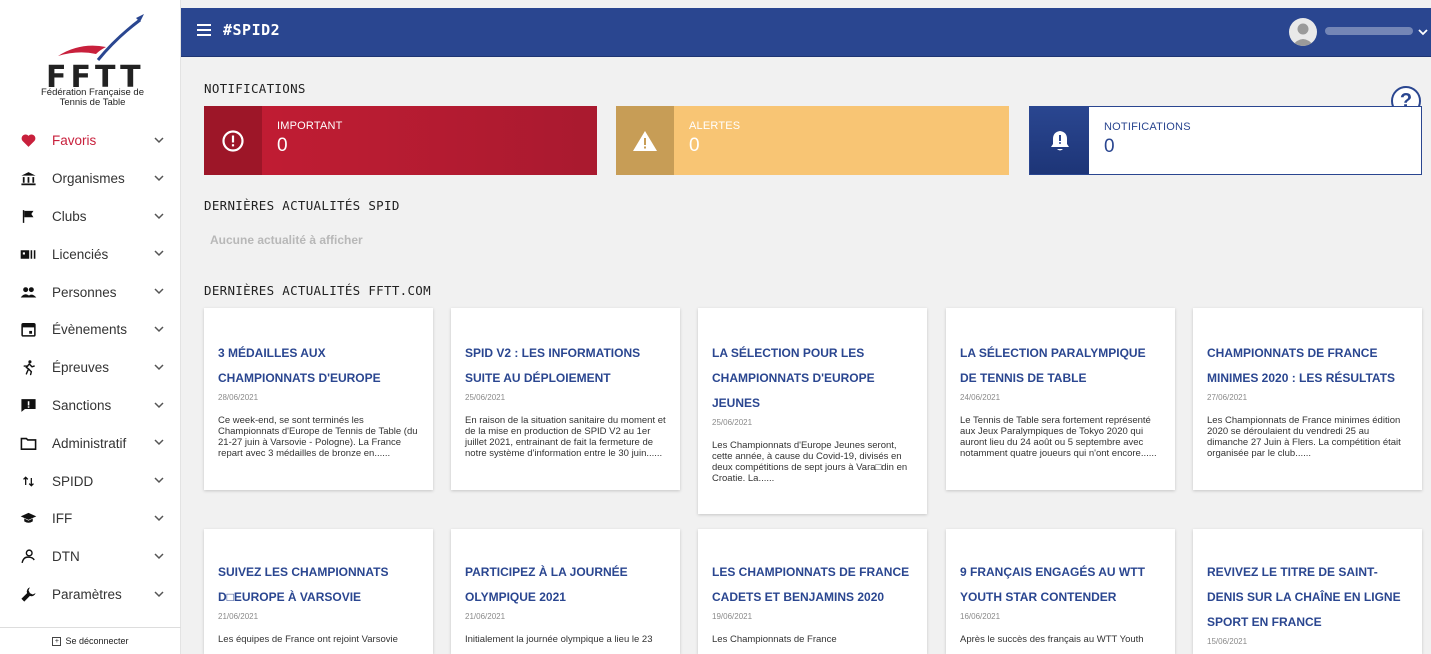  Describe the element at coordinates (28, 141) in the screenshot. I see `heart-icon` at that location.